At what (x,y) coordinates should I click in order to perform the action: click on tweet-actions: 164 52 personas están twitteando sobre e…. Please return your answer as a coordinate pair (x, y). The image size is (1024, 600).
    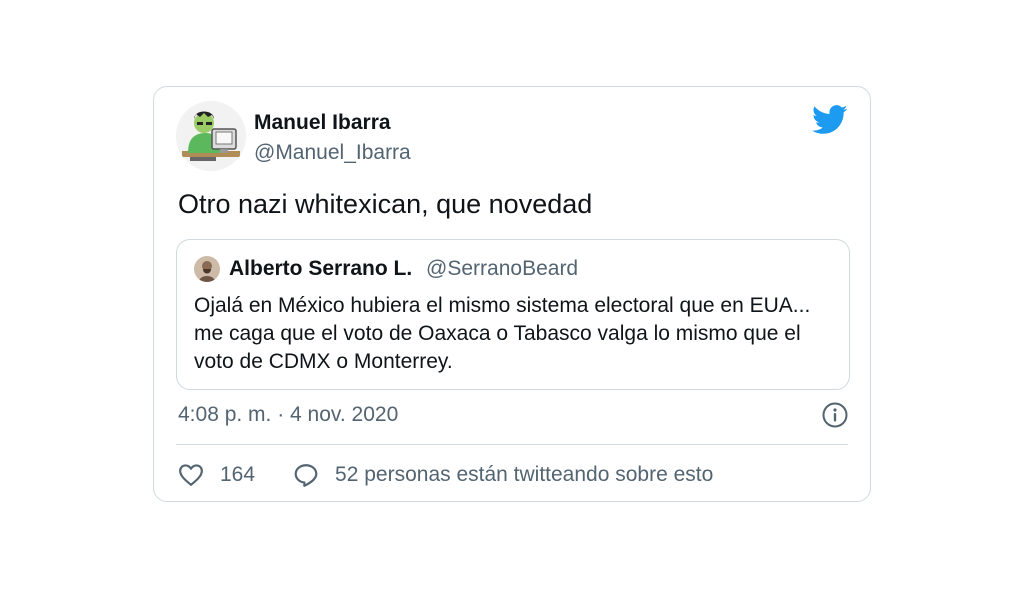
    Looking at the image, I should click on (445, 475).